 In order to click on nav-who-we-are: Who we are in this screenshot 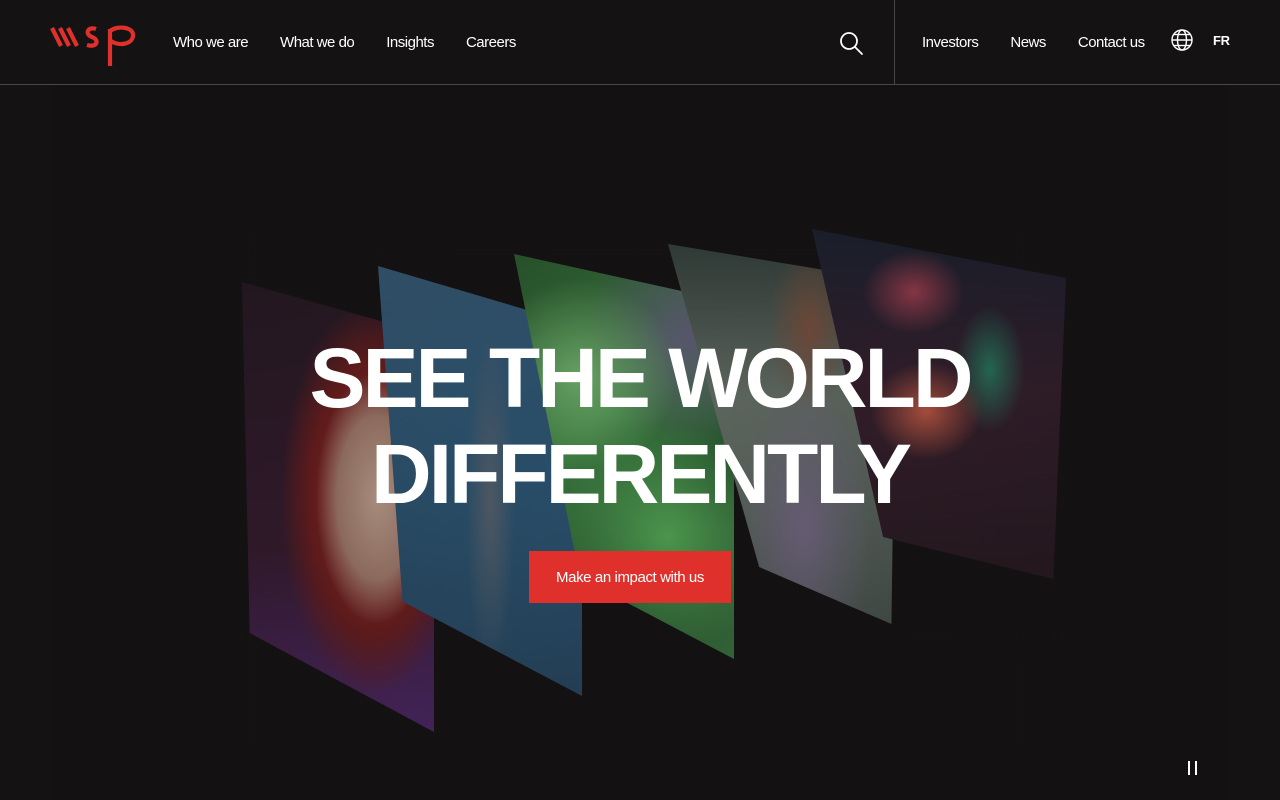, I will do `click(211, 42)`.